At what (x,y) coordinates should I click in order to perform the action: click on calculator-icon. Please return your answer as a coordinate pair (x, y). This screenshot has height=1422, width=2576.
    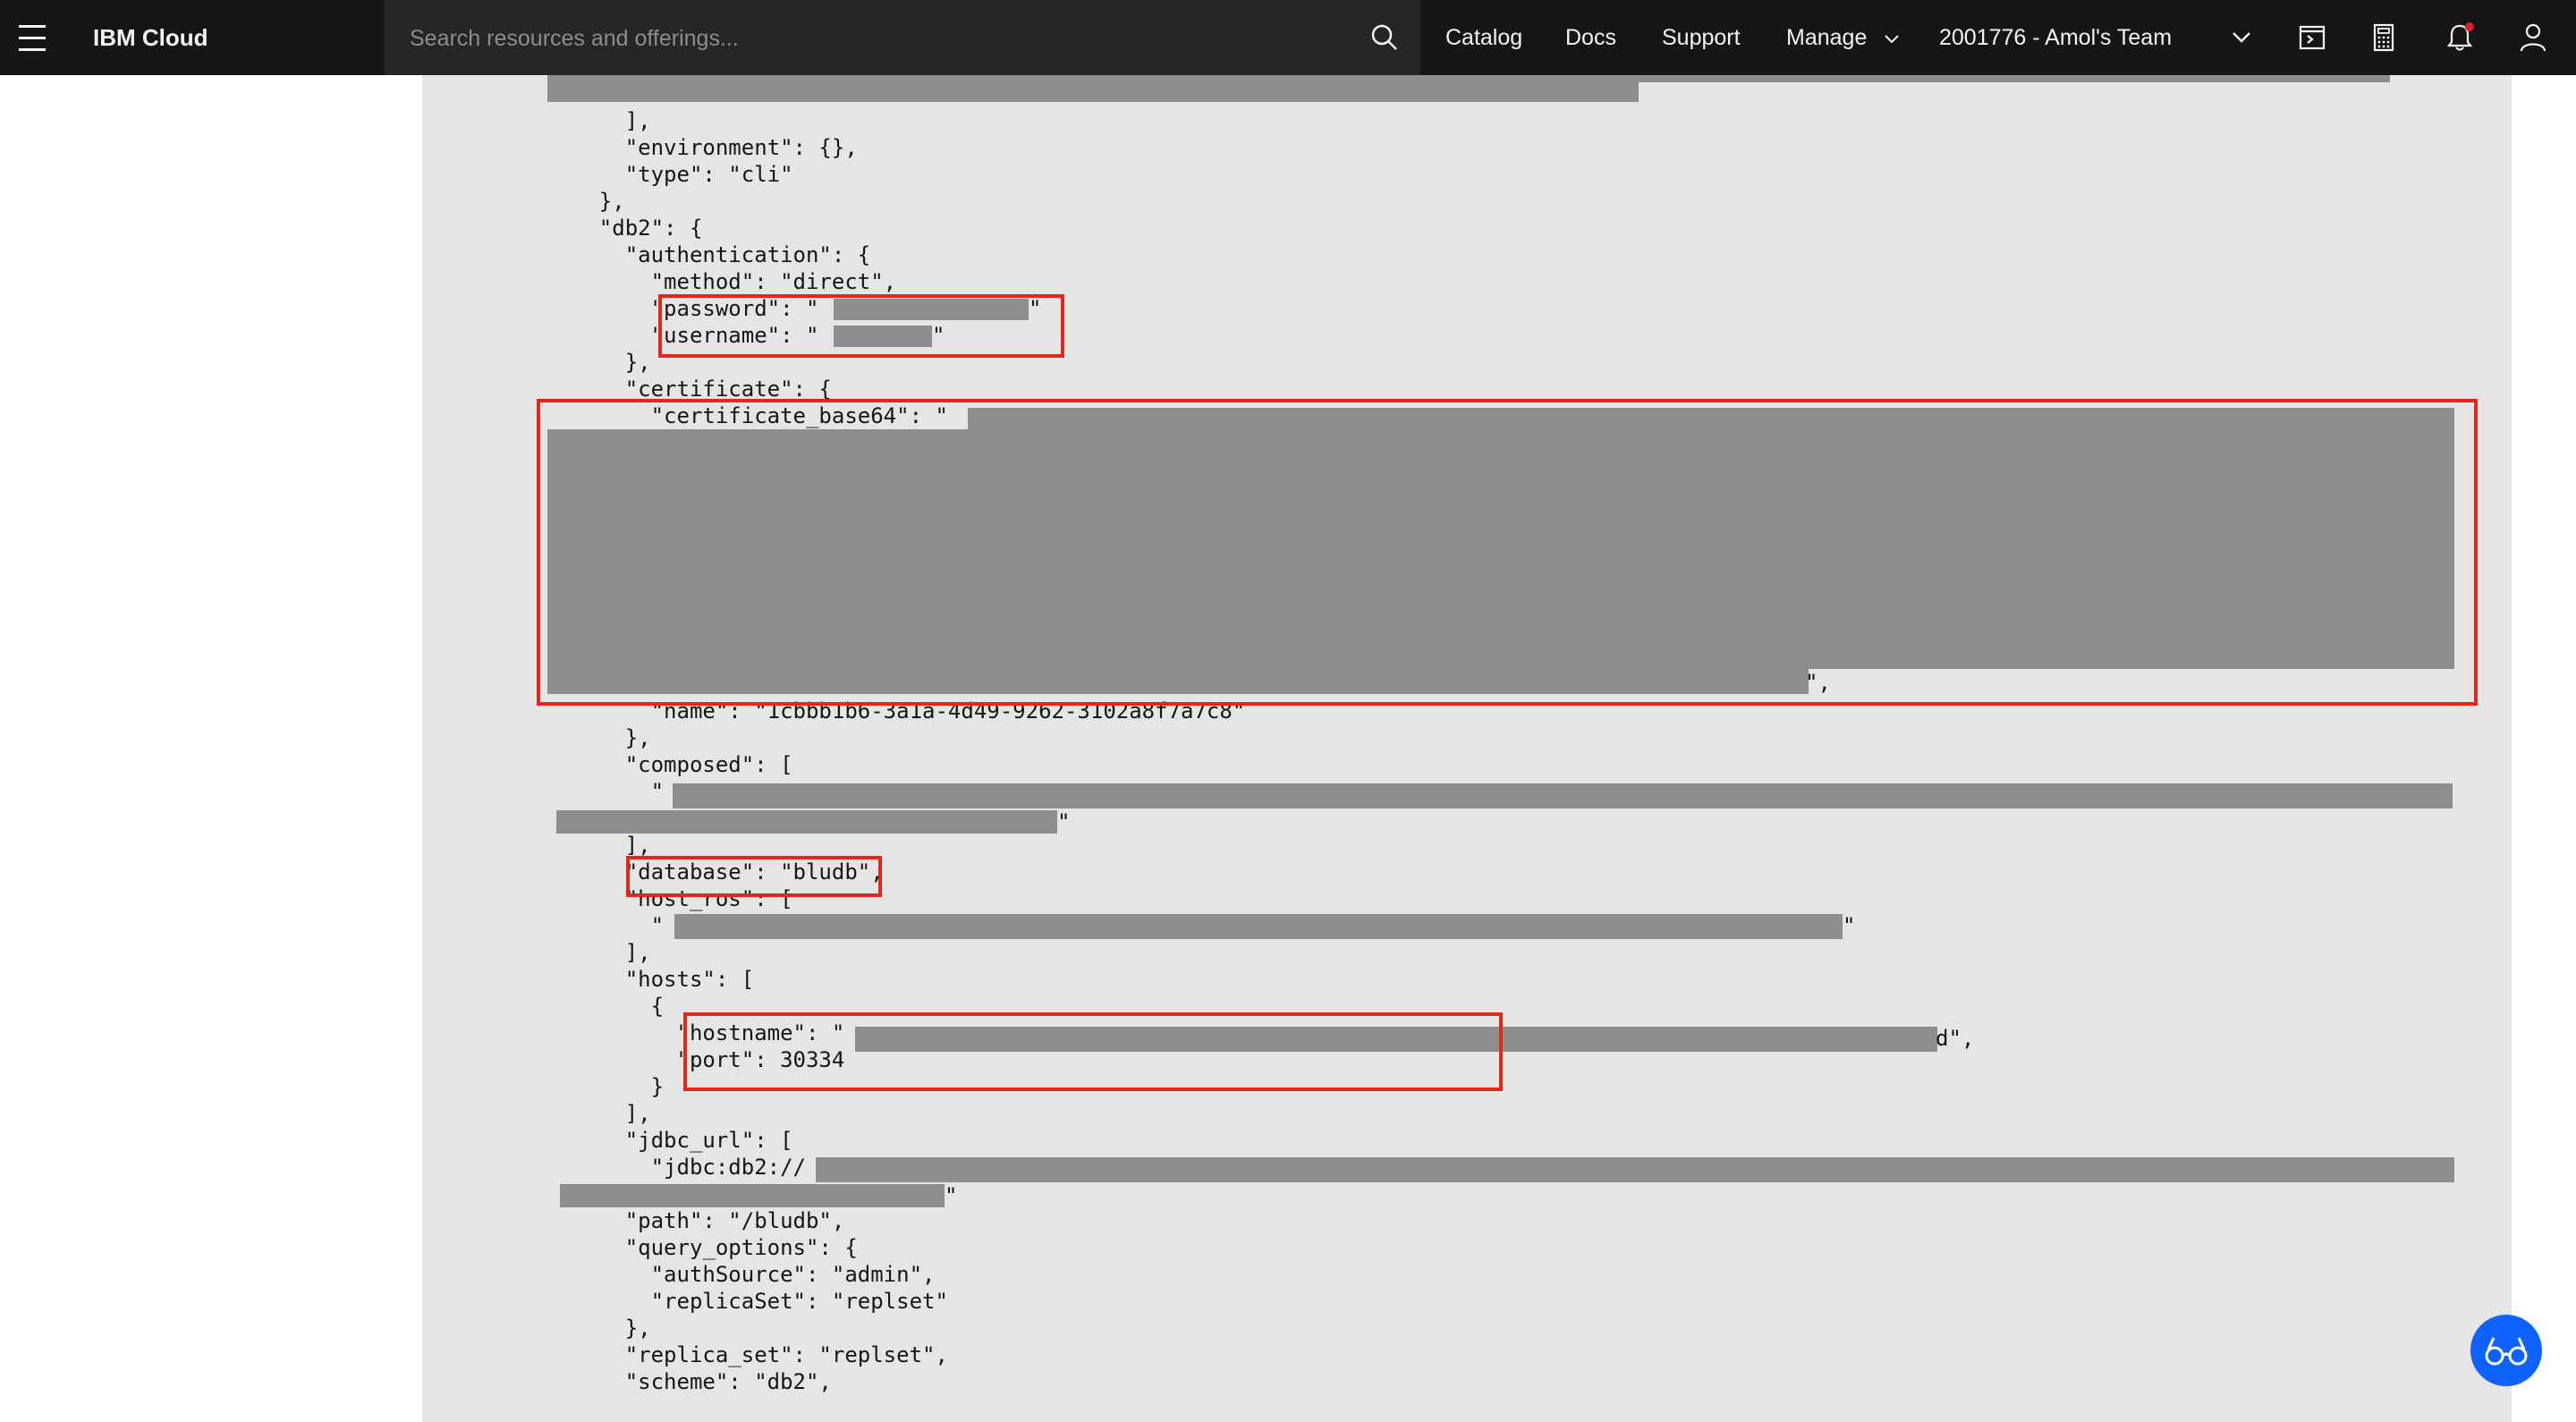
    Looking at the image, I should click on (2384, 37).